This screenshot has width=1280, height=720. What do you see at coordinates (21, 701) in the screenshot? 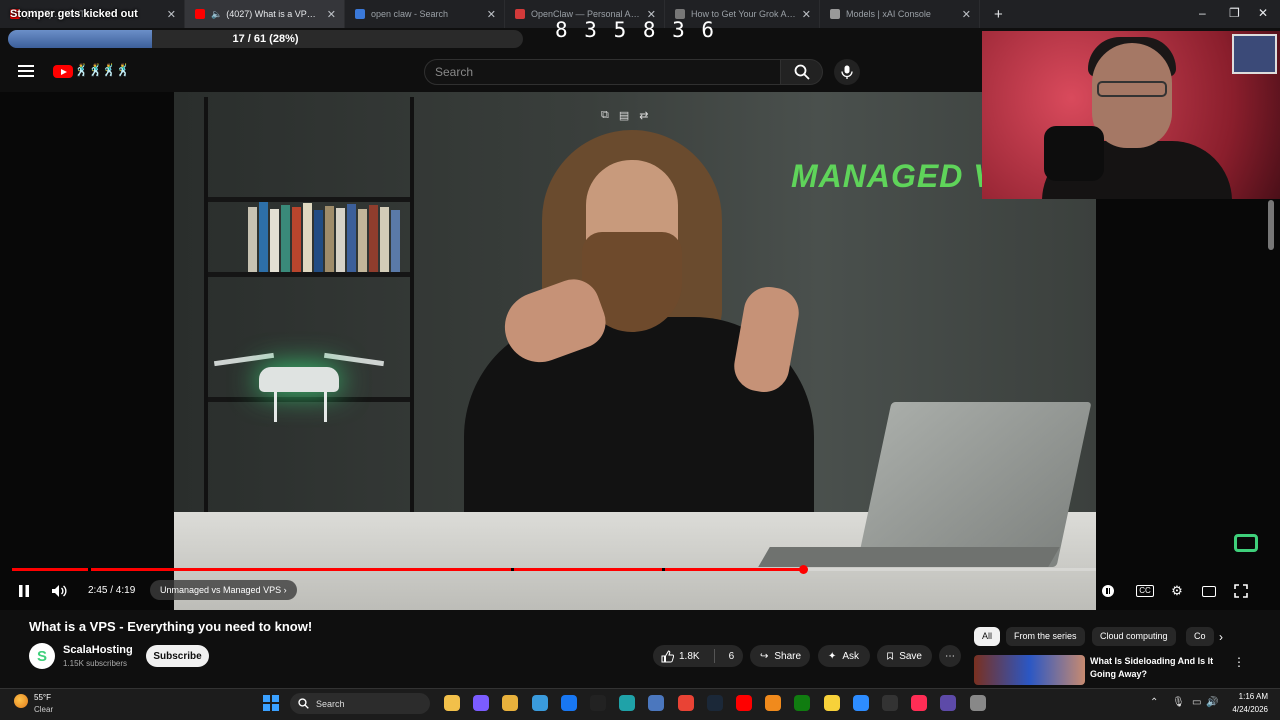
I see `weather-moon-icon` at bounding box center [21, 701].